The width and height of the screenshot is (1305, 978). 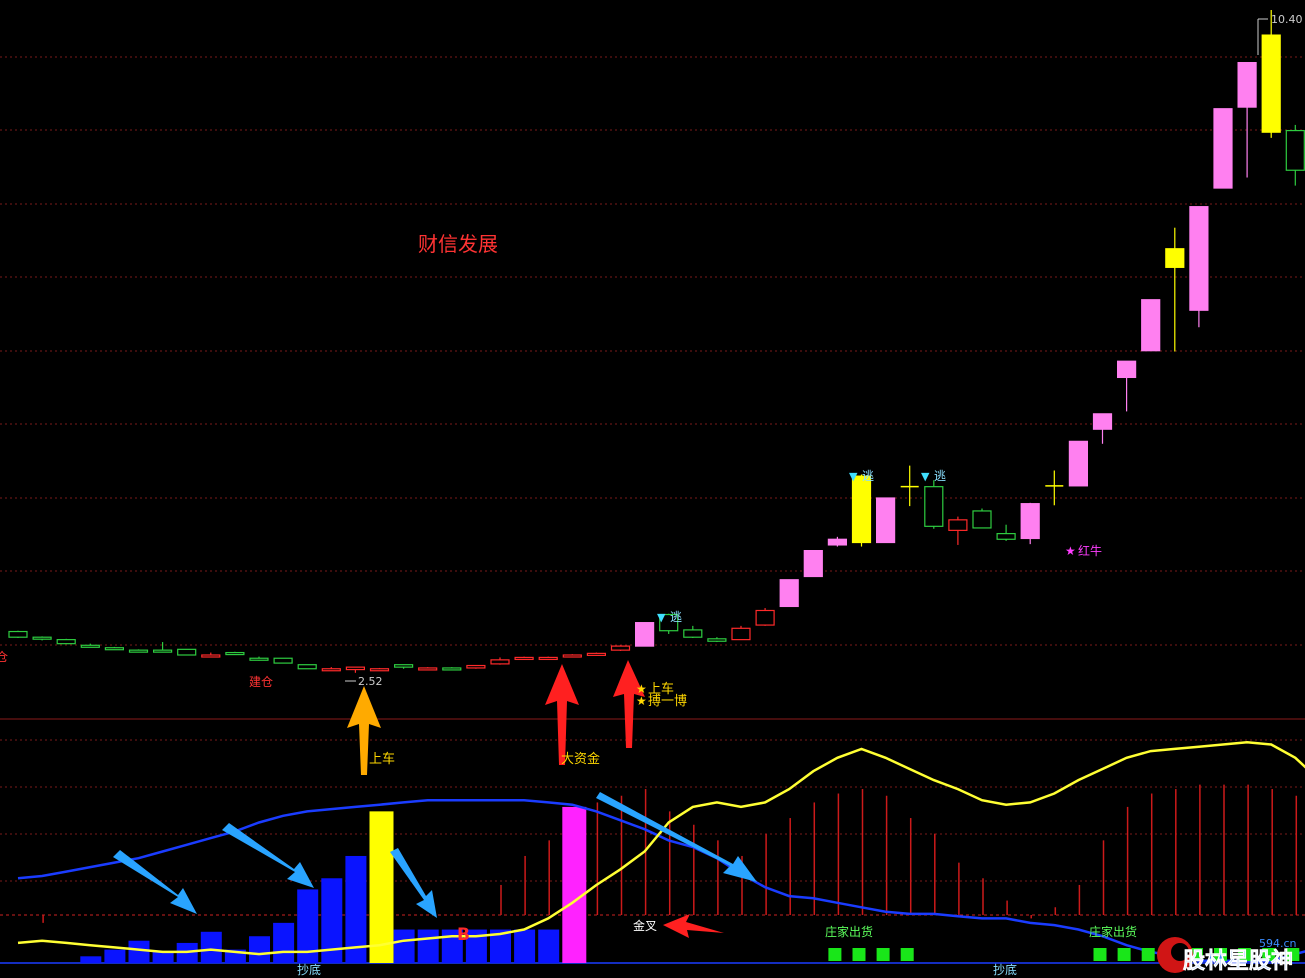 I want to click on price-low-label: 2.52, so click(x=370, y=681).